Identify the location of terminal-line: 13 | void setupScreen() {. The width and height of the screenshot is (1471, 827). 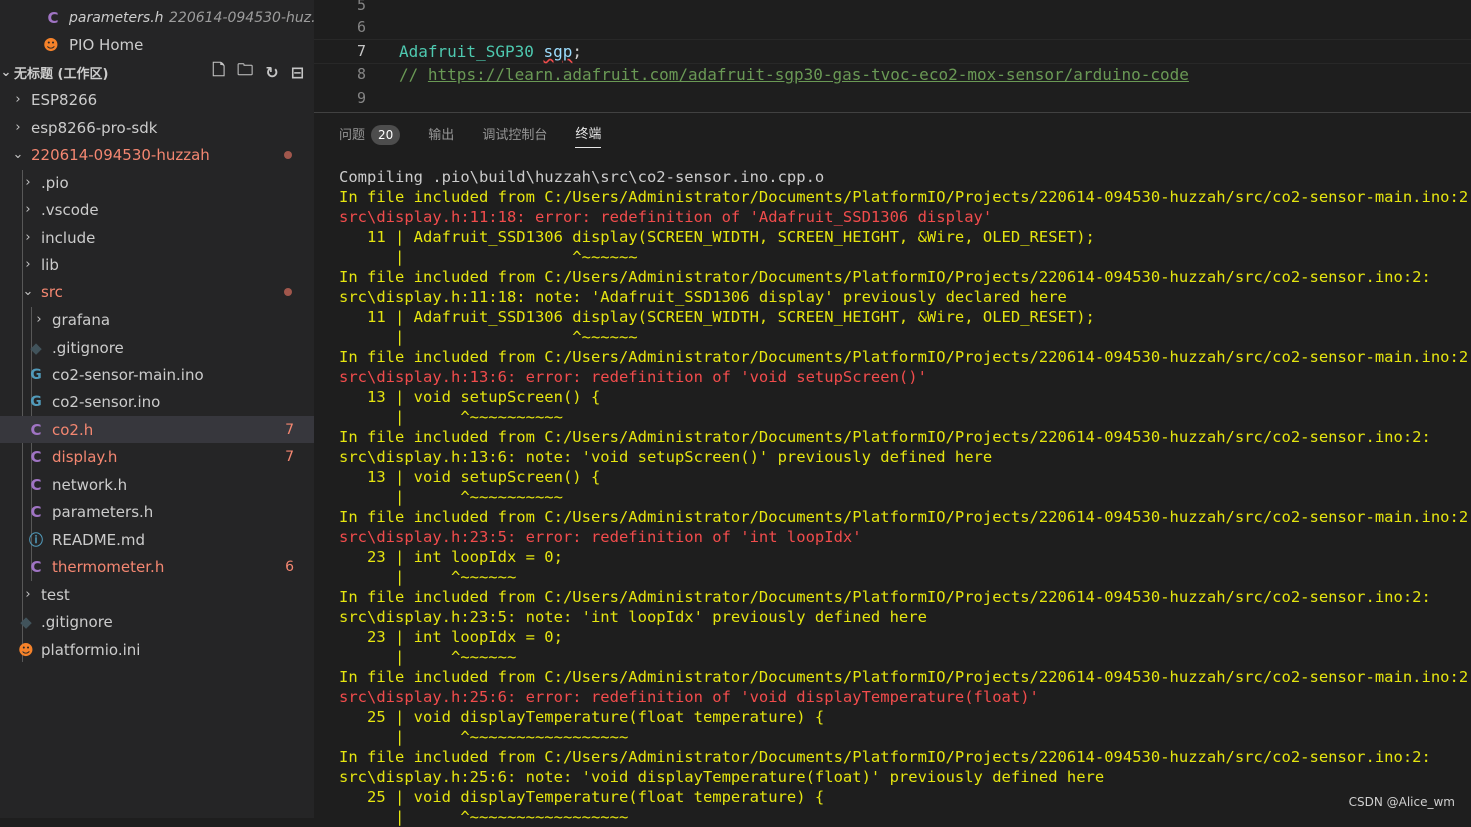
(470, 477).